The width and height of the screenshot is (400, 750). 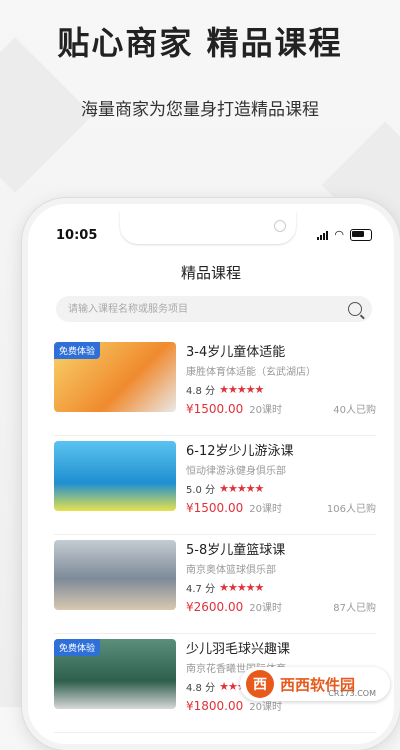 I want to click on signal-icon, so click(x=323, y=235).